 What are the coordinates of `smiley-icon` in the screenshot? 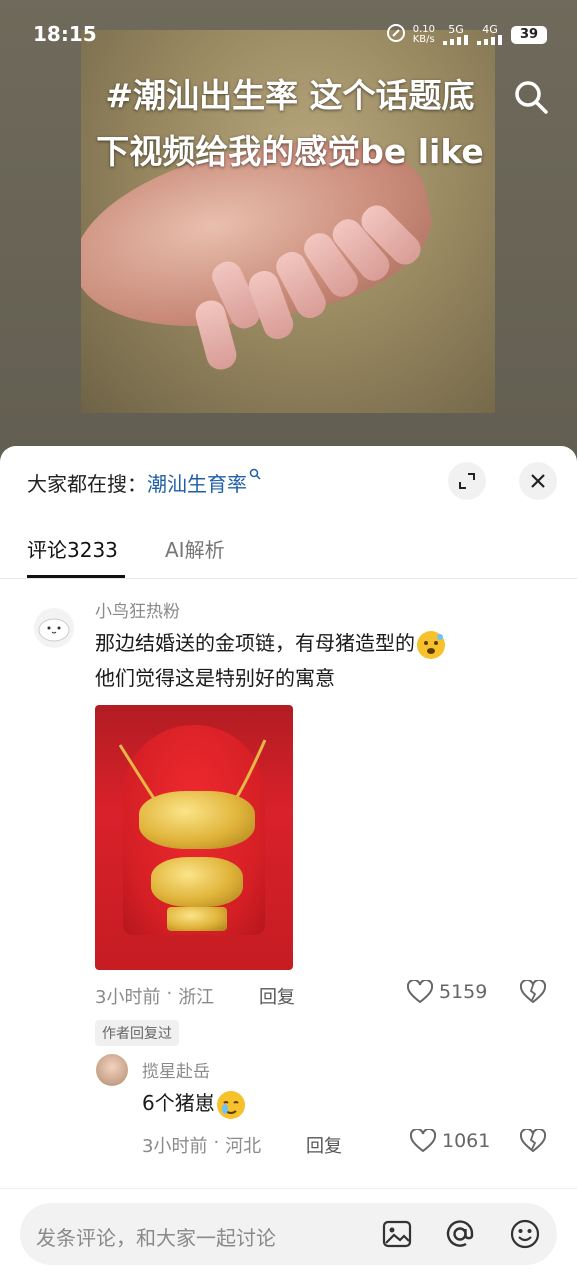 It's located at (525, 1234).